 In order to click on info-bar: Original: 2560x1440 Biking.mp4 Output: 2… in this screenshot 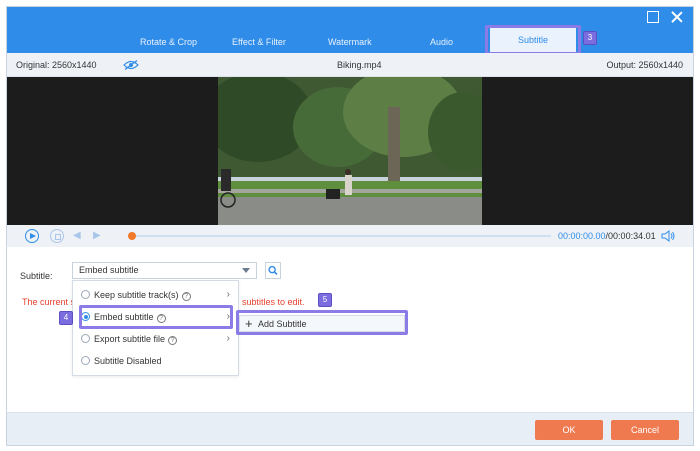, I will do `click(350, 65)`.